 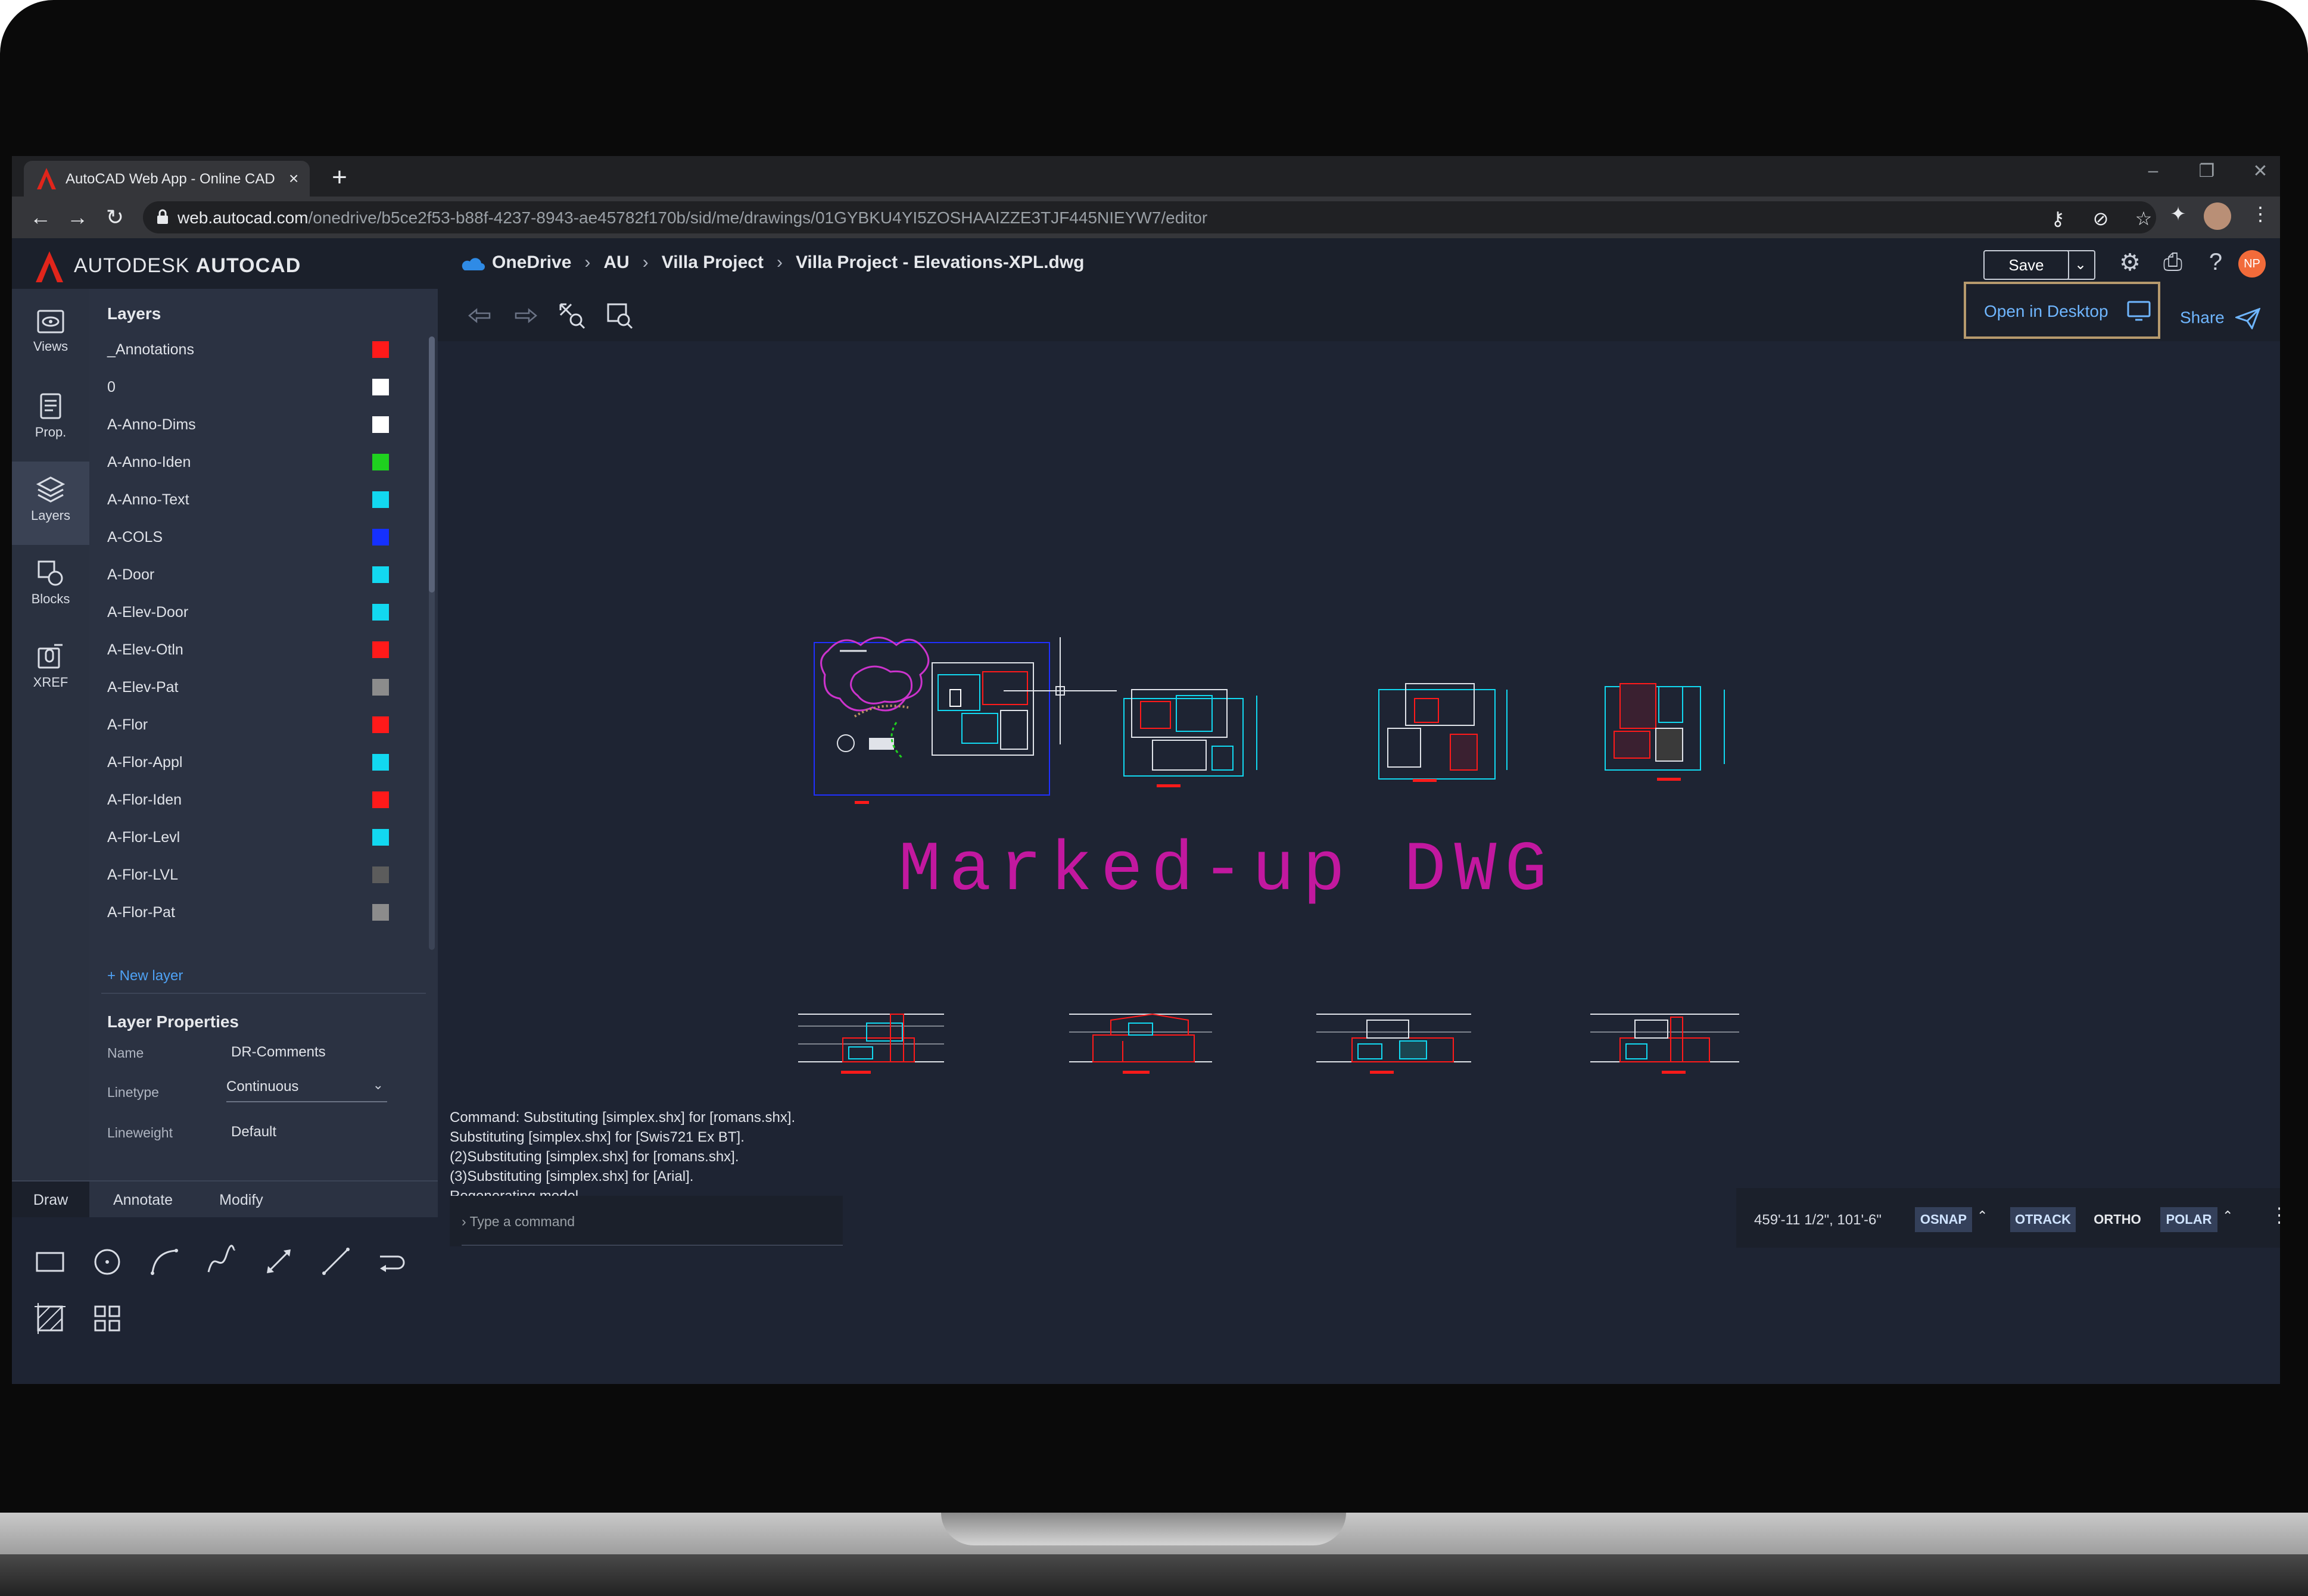 What do you see at coordinates (2260, 171) in the screenshot?
I see `close-window-button: ✕` at bounding box center [2260, 171].